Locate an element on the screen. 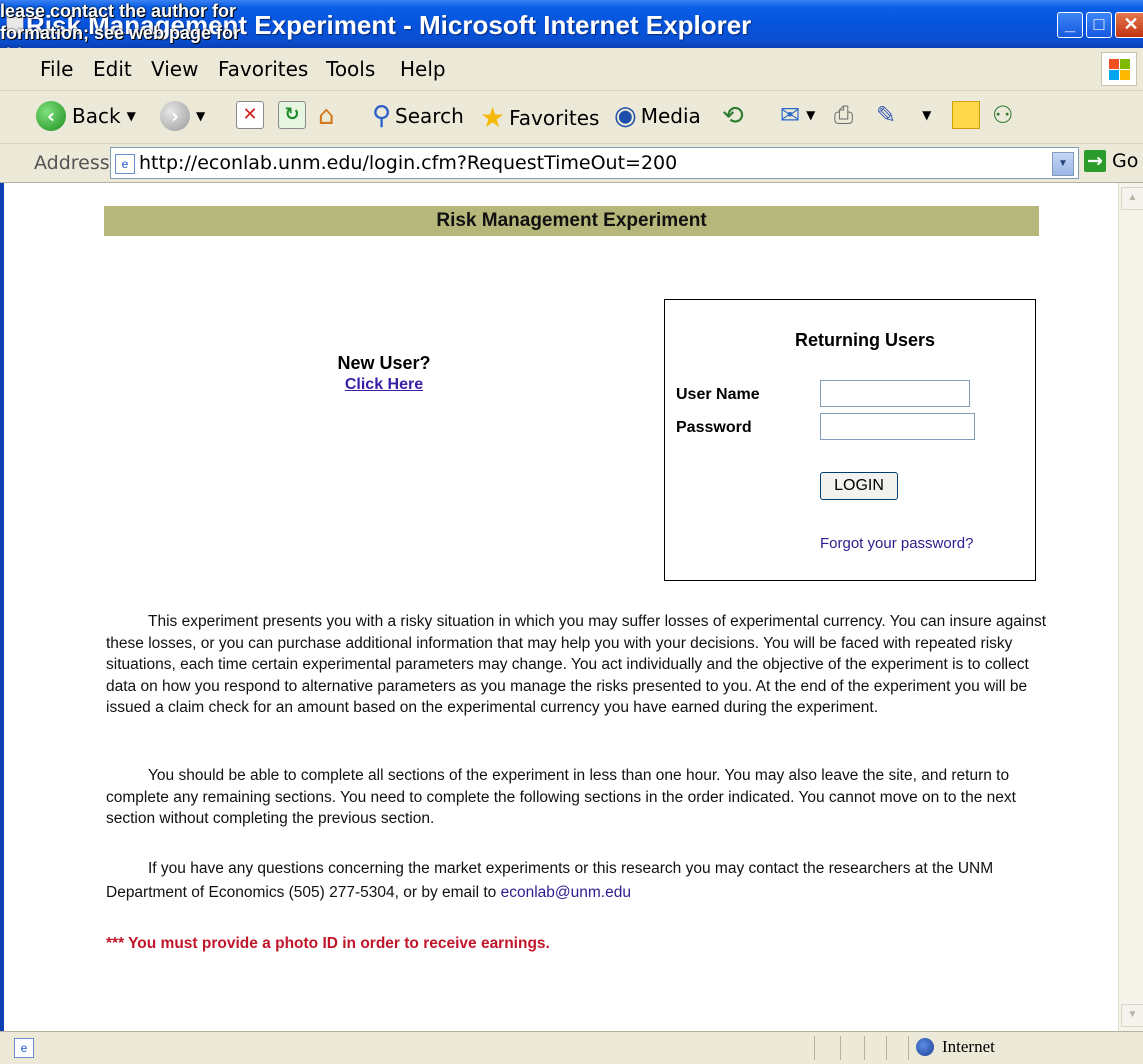 The height and width of the screenshot is (1064, 1143). search-icon: ⚲ is located at coordinates (382, 116).